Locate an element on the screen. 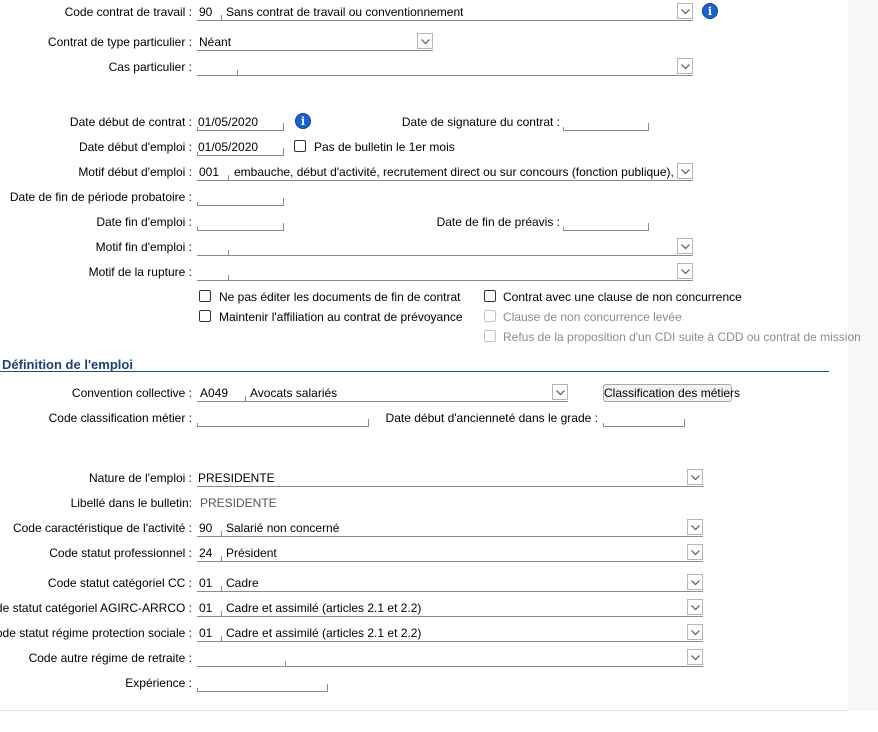  libelle-bulletin-value: PRESIDENTE is located at coordinates (238, 503).